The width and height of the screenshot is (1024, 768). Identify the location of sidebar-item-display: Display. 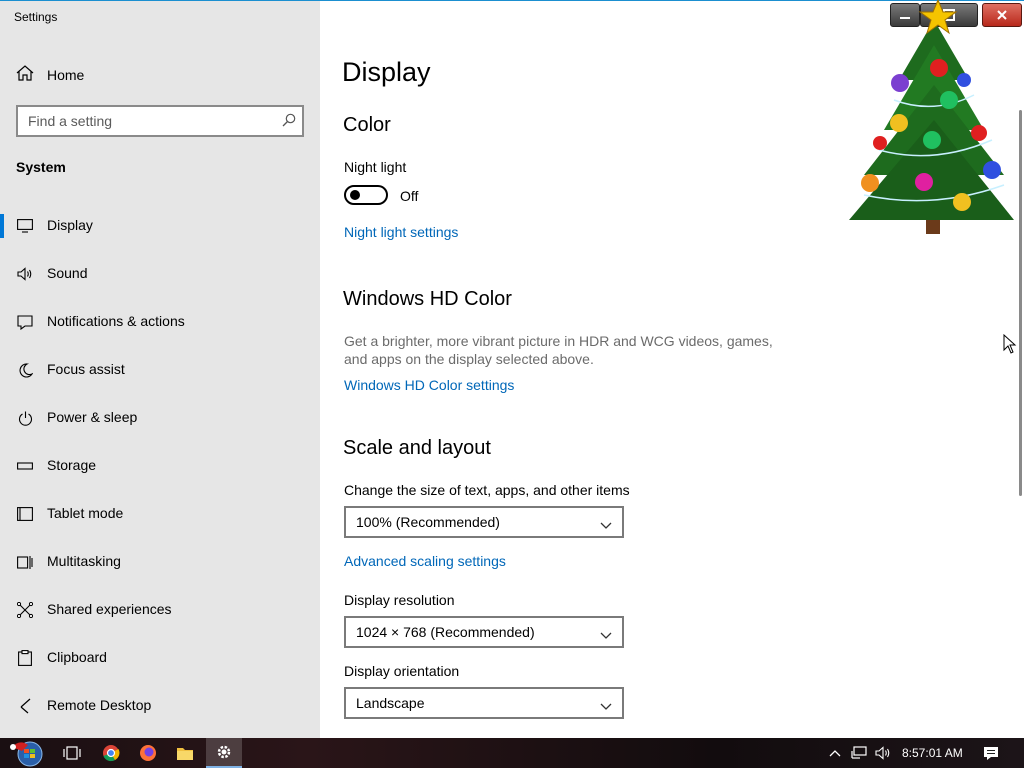
(160, 226).